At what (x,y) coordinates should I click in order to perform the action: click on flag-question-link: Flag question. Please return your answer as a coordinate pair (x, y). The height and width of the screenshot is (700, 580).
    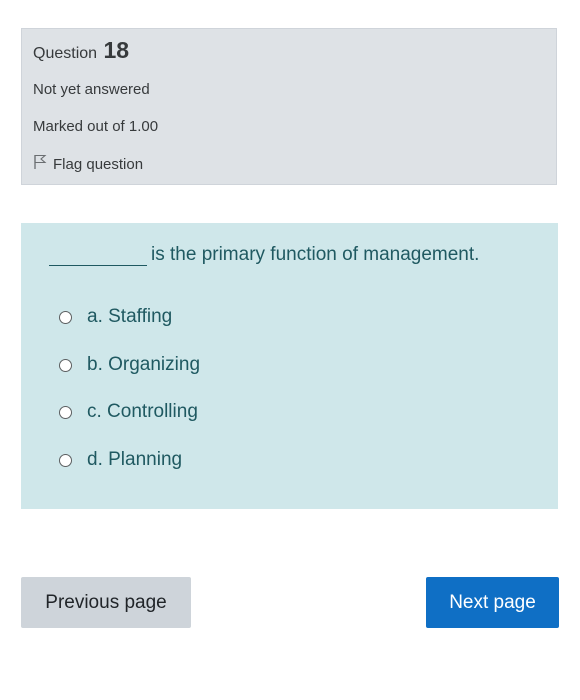
    Looking at the image, I should click on (88, 164).